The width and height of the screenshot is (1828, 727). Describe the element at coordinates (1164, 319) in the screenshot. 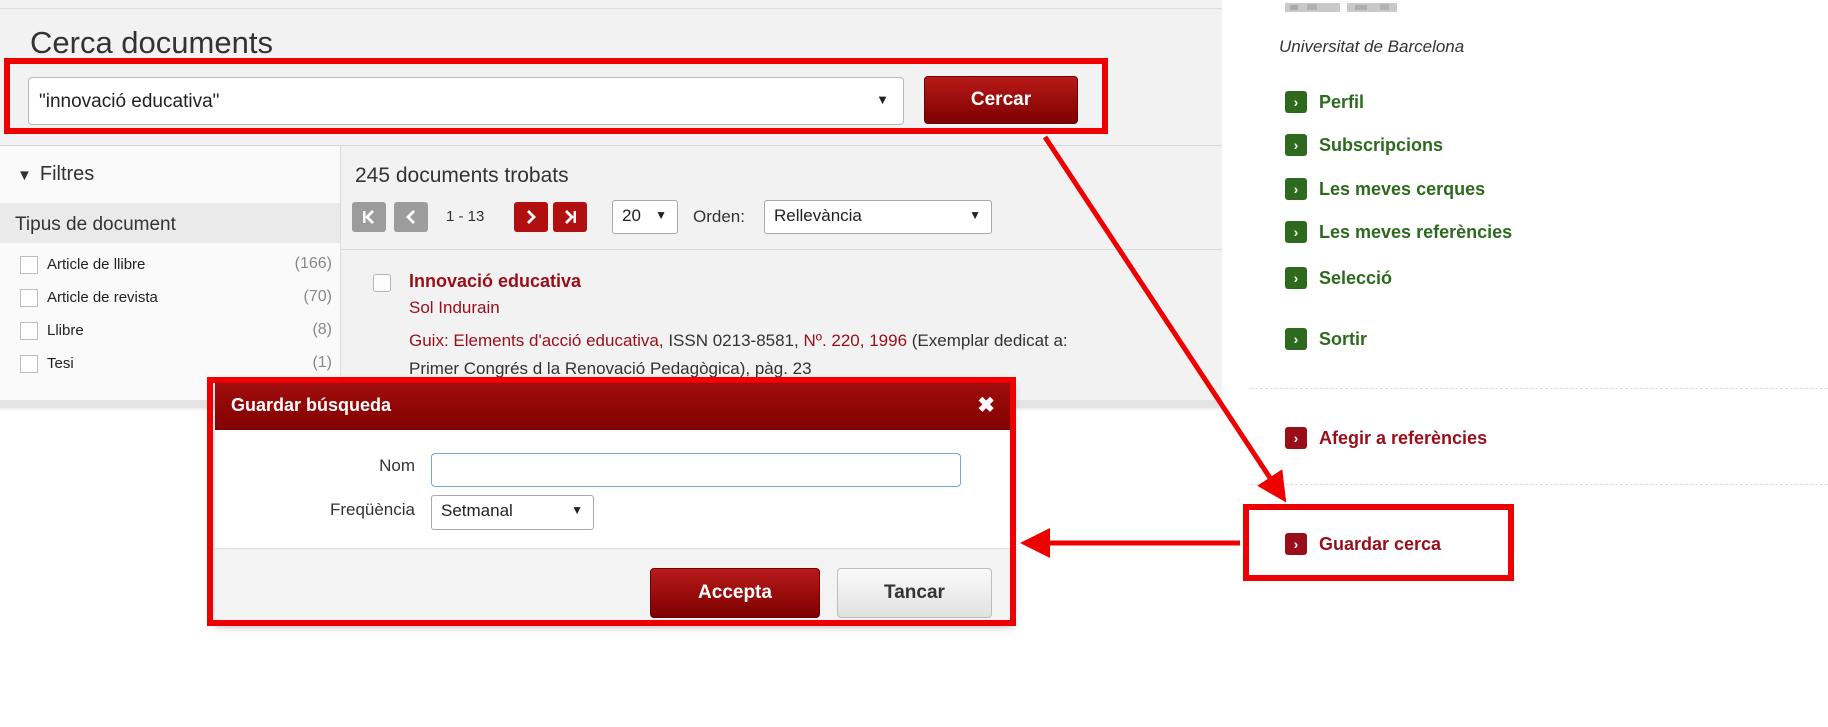

I see `annotation-arrow-to-save-search` at that location.